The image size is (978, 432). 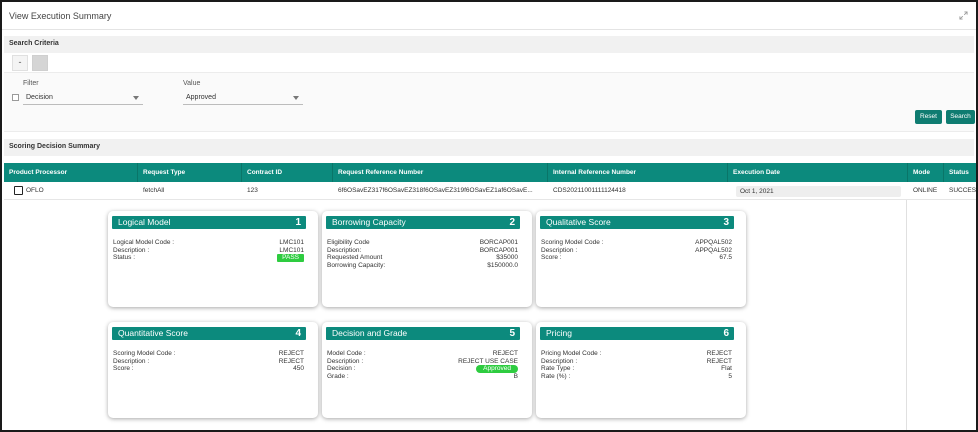 What do you see at coordinates (422, 354) in the screenshot?
I see `card-row: Model Code : REJECT` at bounding box center [422, 354].